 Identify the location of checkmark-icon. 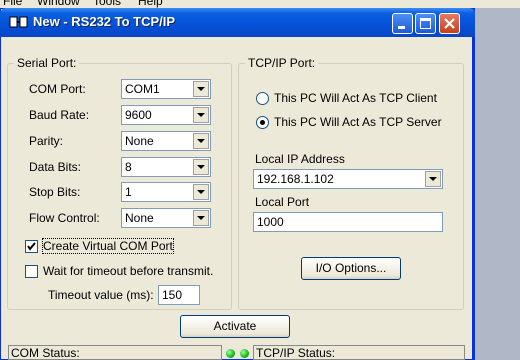
(31, 246).